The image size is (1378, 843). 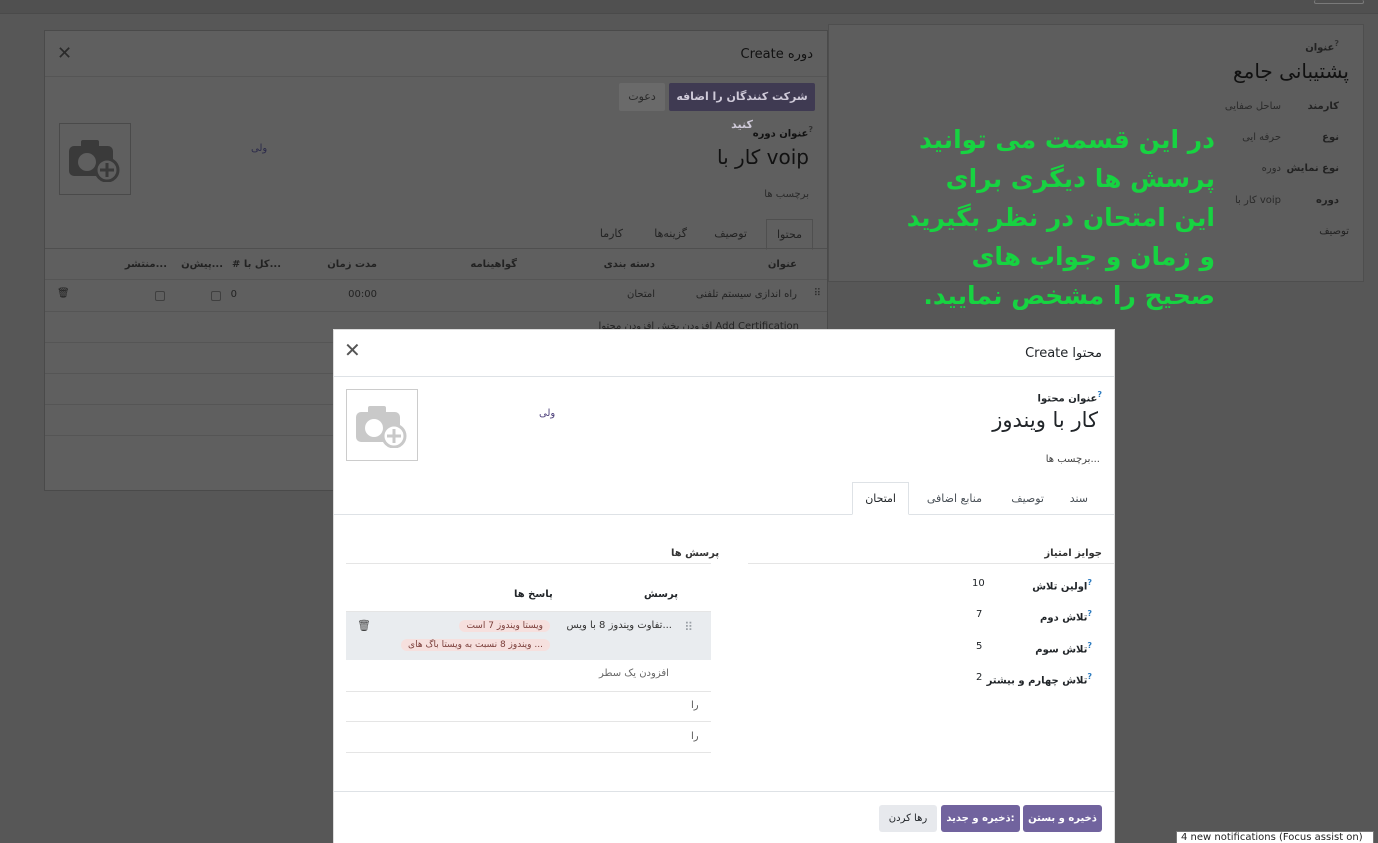 I want to click on content-dialog-title: Create محتوا, so click(x=1063, y=353).